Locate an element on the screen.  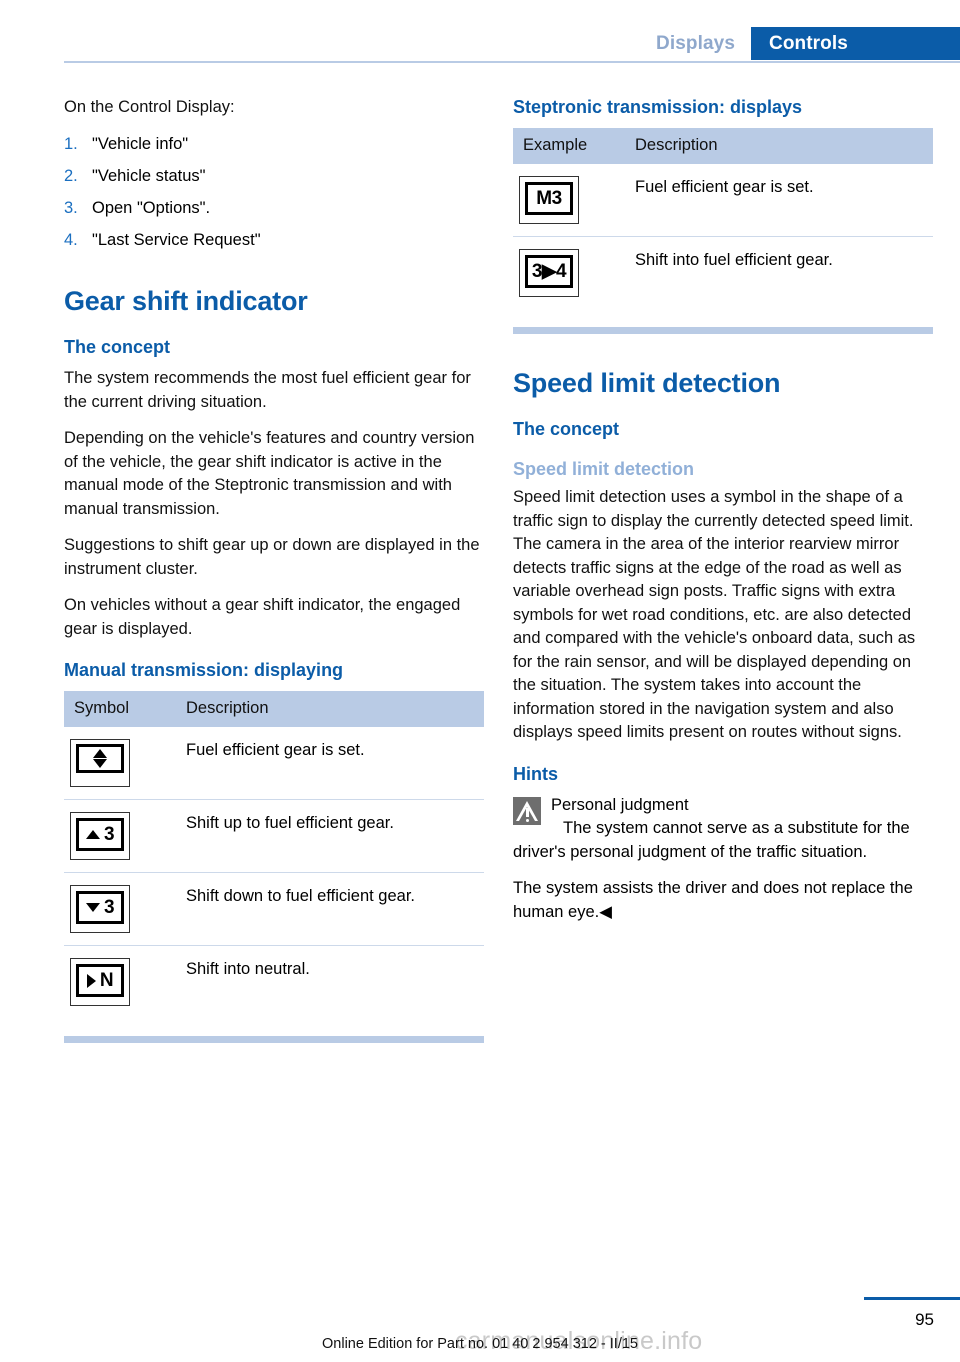
header-tabs: Displays Controls is located at coordinates (808, 43).